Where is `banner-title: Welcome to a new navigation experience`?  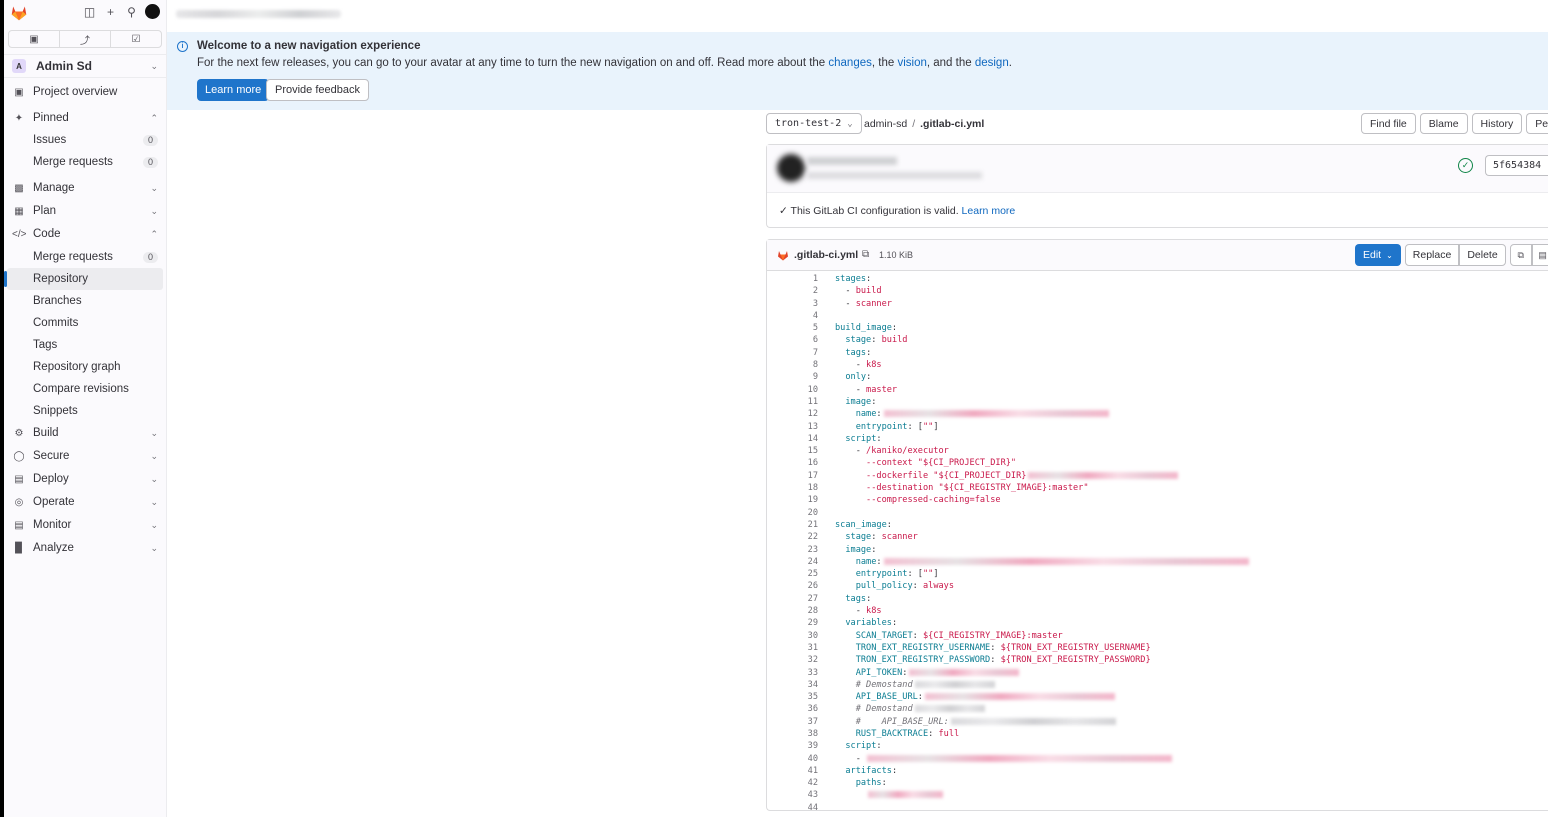
banner-title: Welcome to a new navigation experience is located at coordinates (309, 46).